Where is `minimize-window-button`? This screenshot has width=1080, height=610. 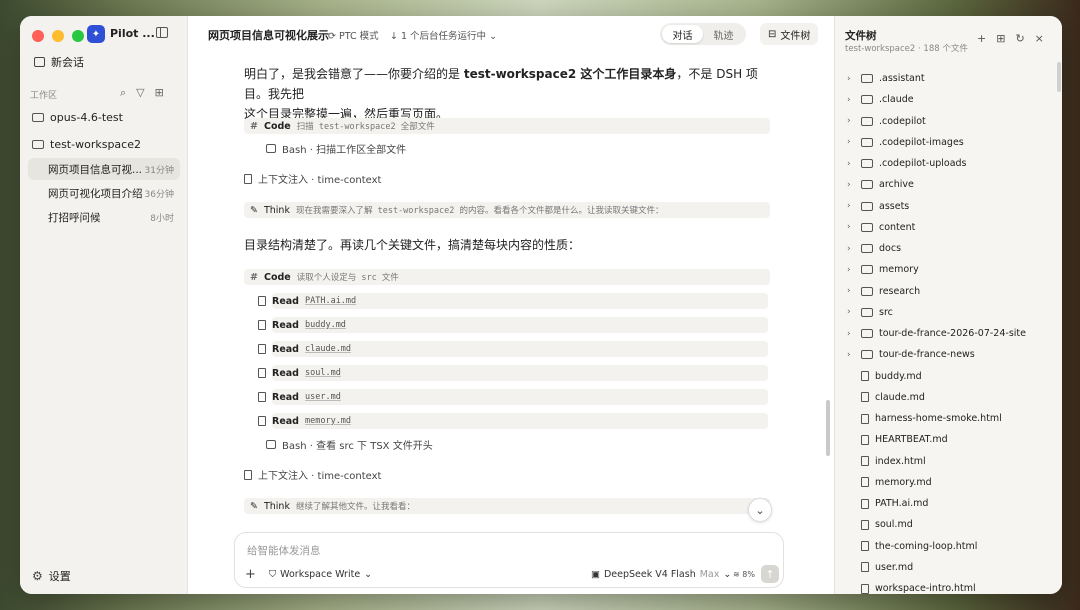 minimize-window-button is located at coordinates (58, 36).